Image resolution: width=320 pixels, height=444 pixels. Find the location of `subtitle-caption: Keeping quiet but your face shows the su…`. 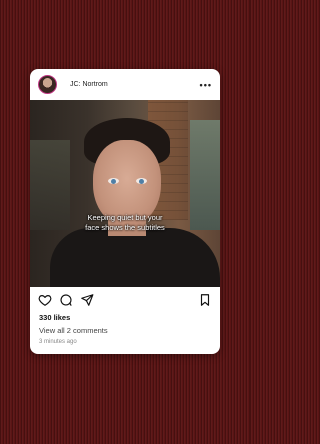

subtitle-caption: Keeping quiet but your face shows the su… is located at coordinates (125, 222).